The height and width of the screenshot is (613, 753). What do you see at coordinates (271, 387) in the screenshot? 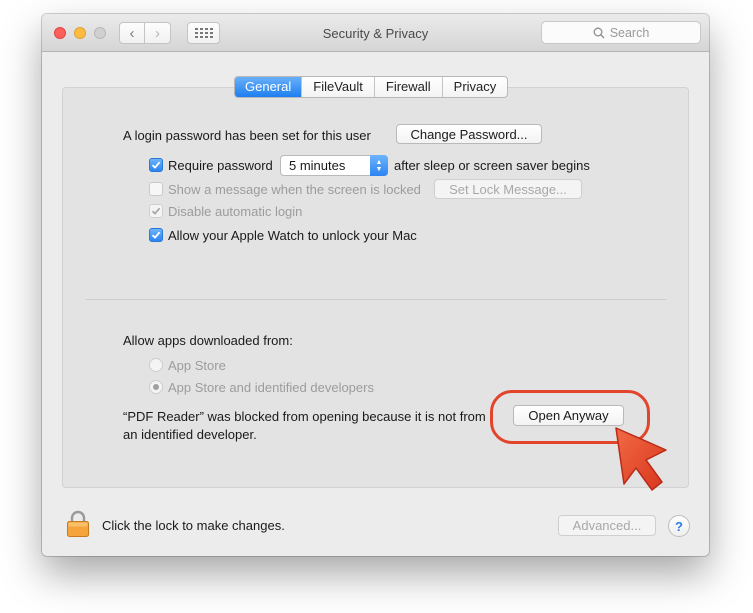
I see `radio-app-store-identified-label: App Store and identified developers` at bounding box center [271, 387].